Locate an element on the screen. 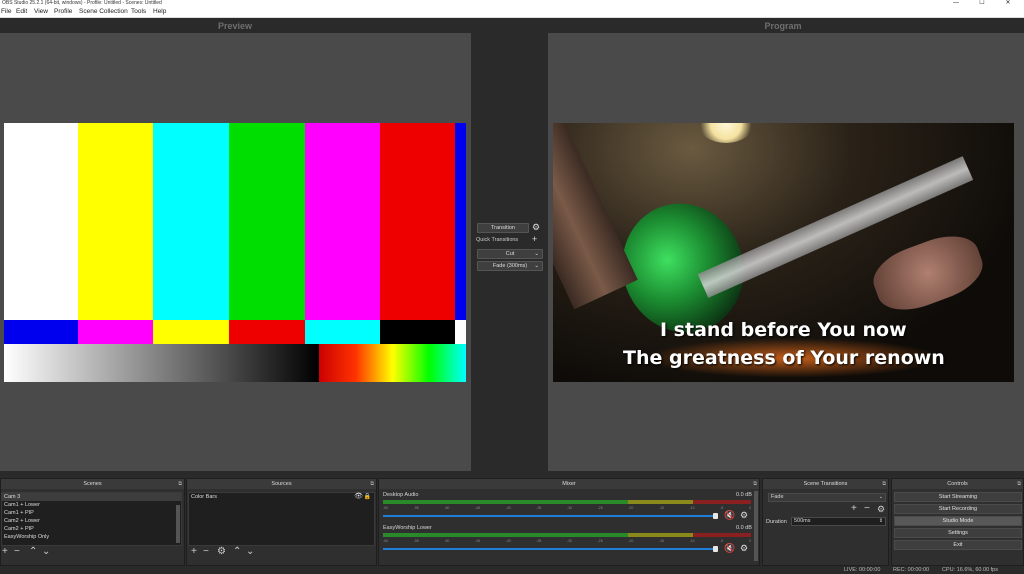 The width and height of the screenshot is (1024, 574). duration-value: 500ms is located at coordinates (802, 521).